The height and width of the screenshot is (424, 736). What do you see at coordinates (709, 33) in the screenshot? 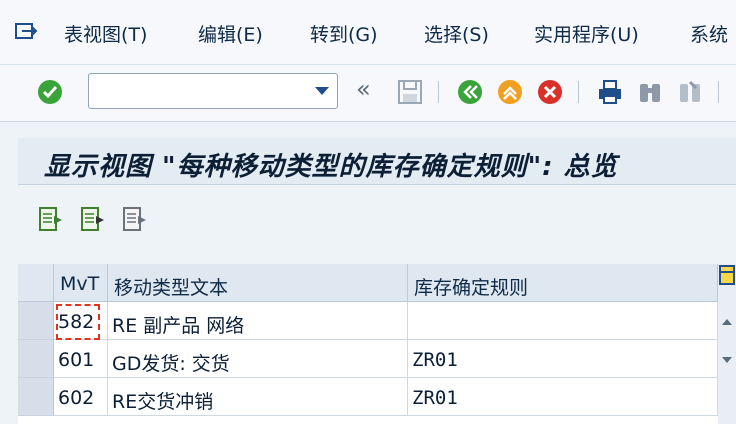
I see `menu-system: 系统` at bounding box center [709, 33].